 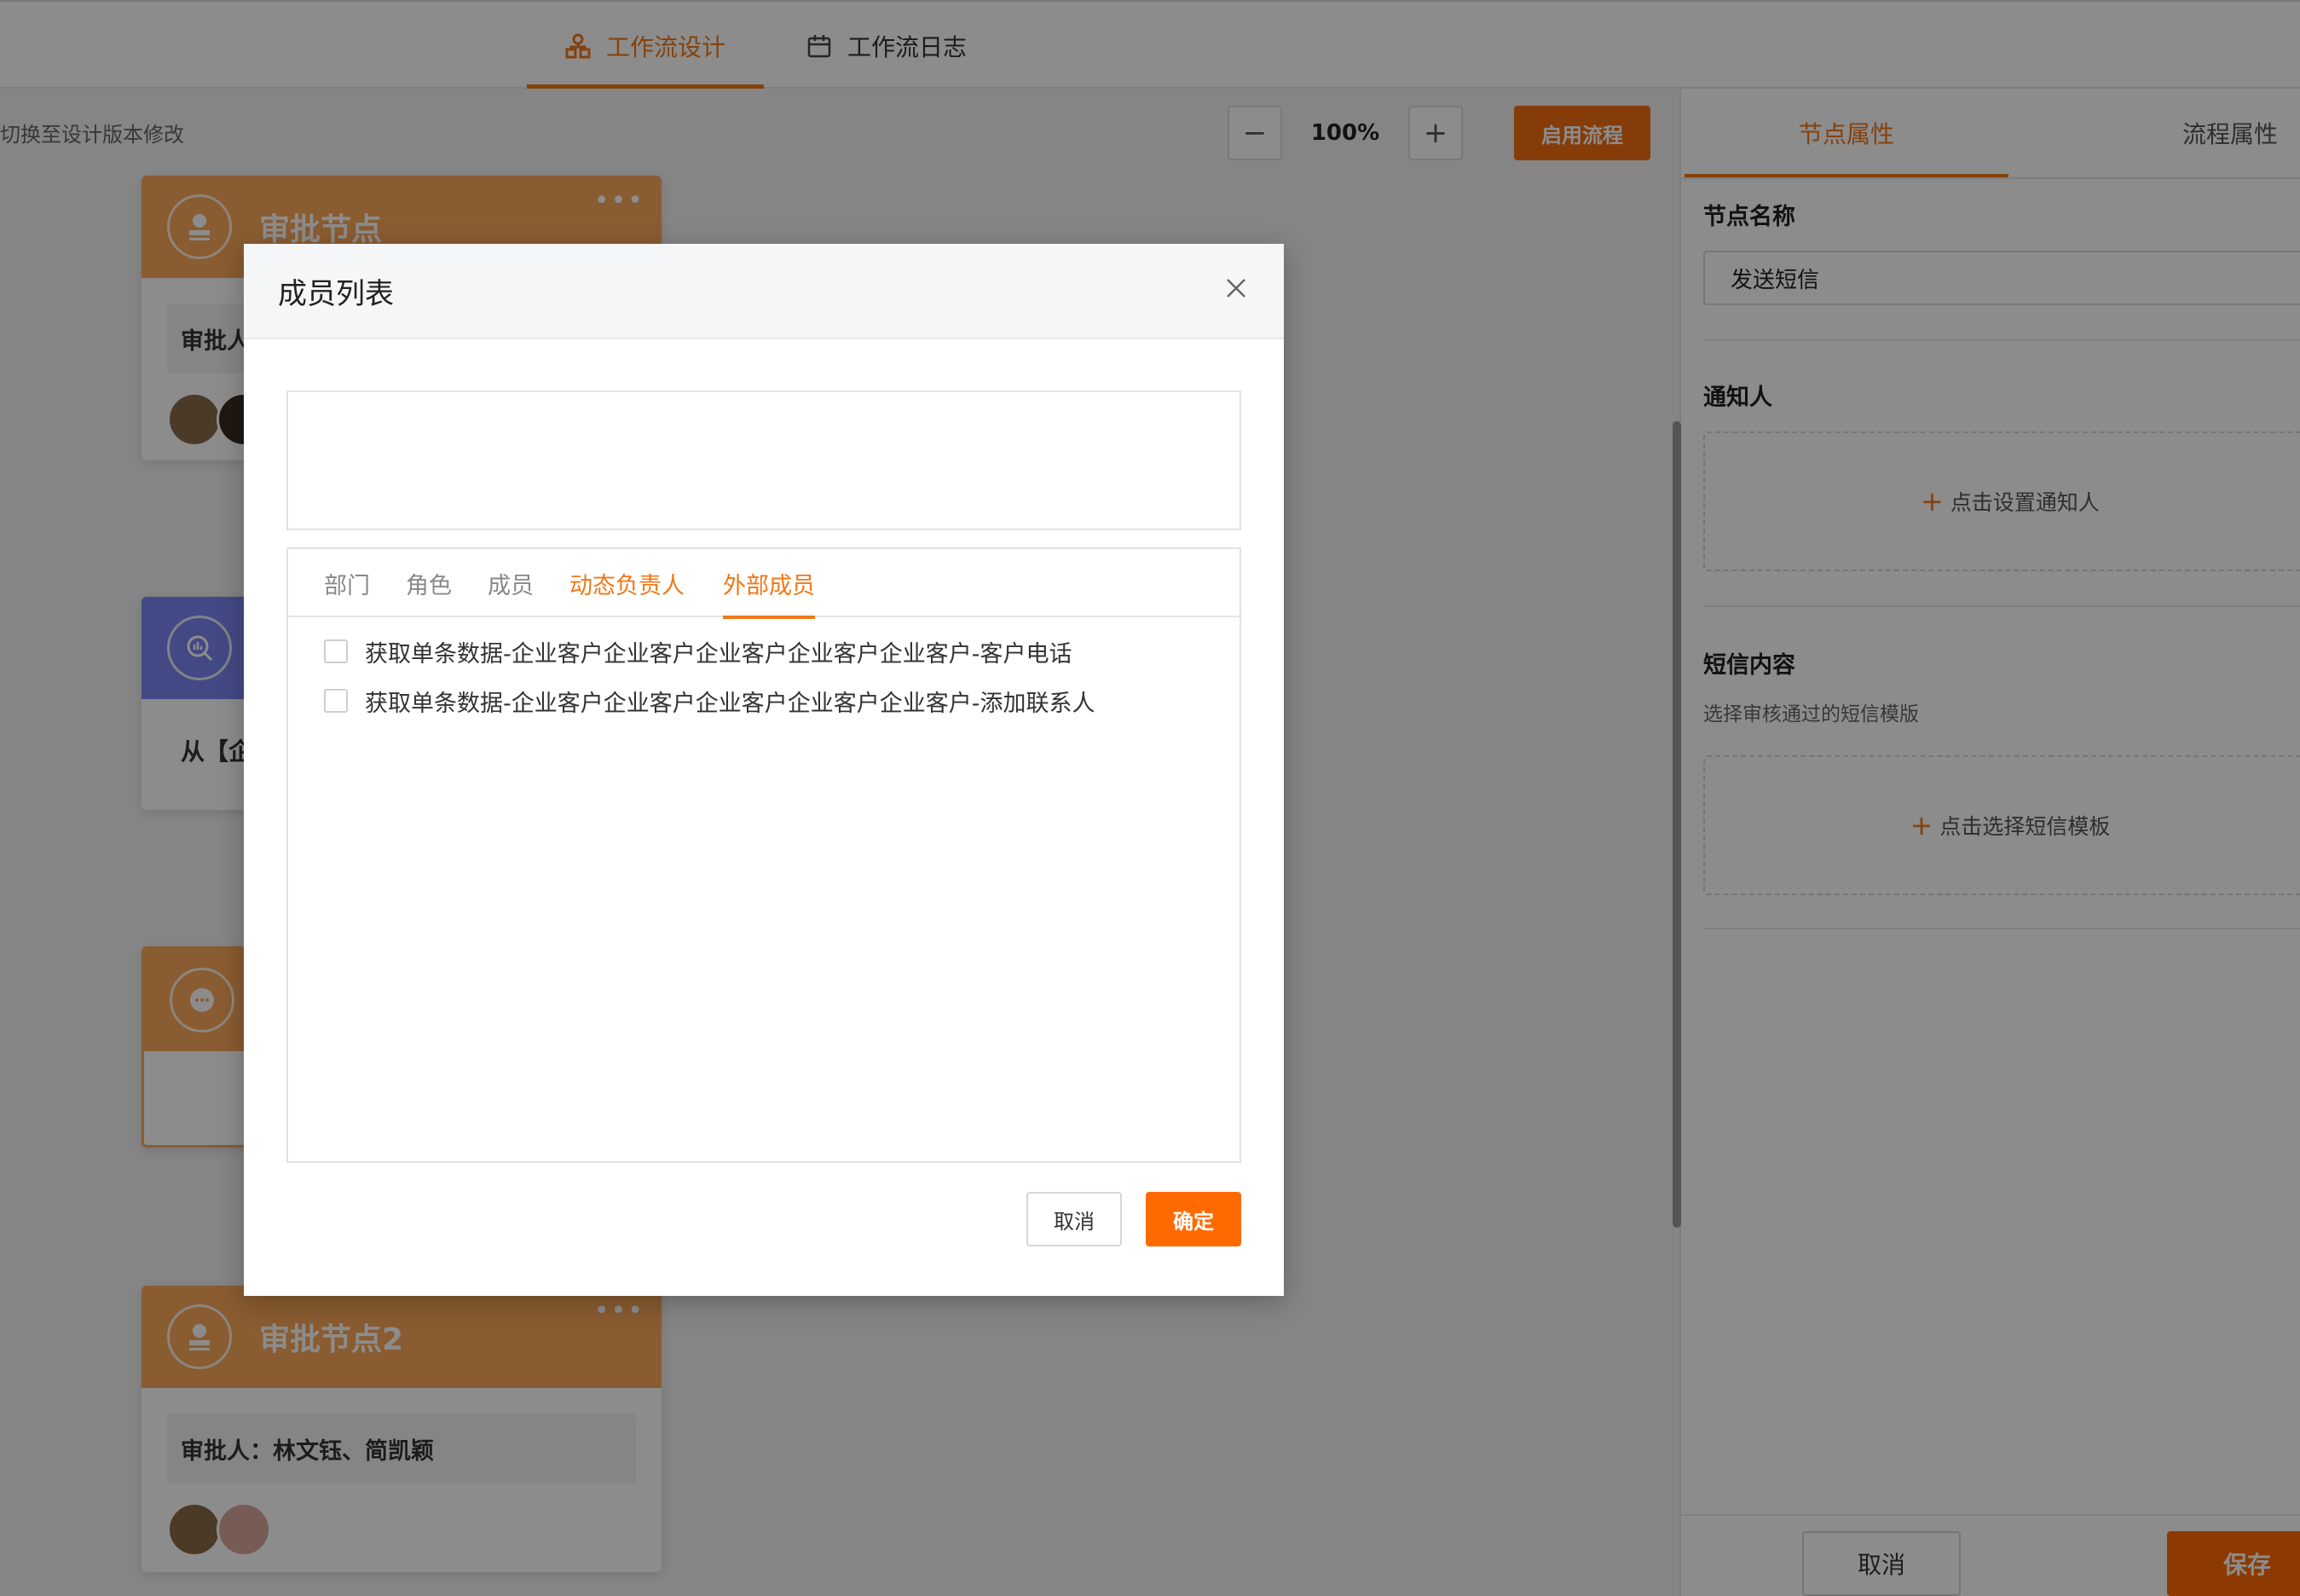 I want to click on list-item-label: 获取单条数据-企业客户企业客户企业客户企业客户企业客户-添加联系人, so click(x=730, y=703).